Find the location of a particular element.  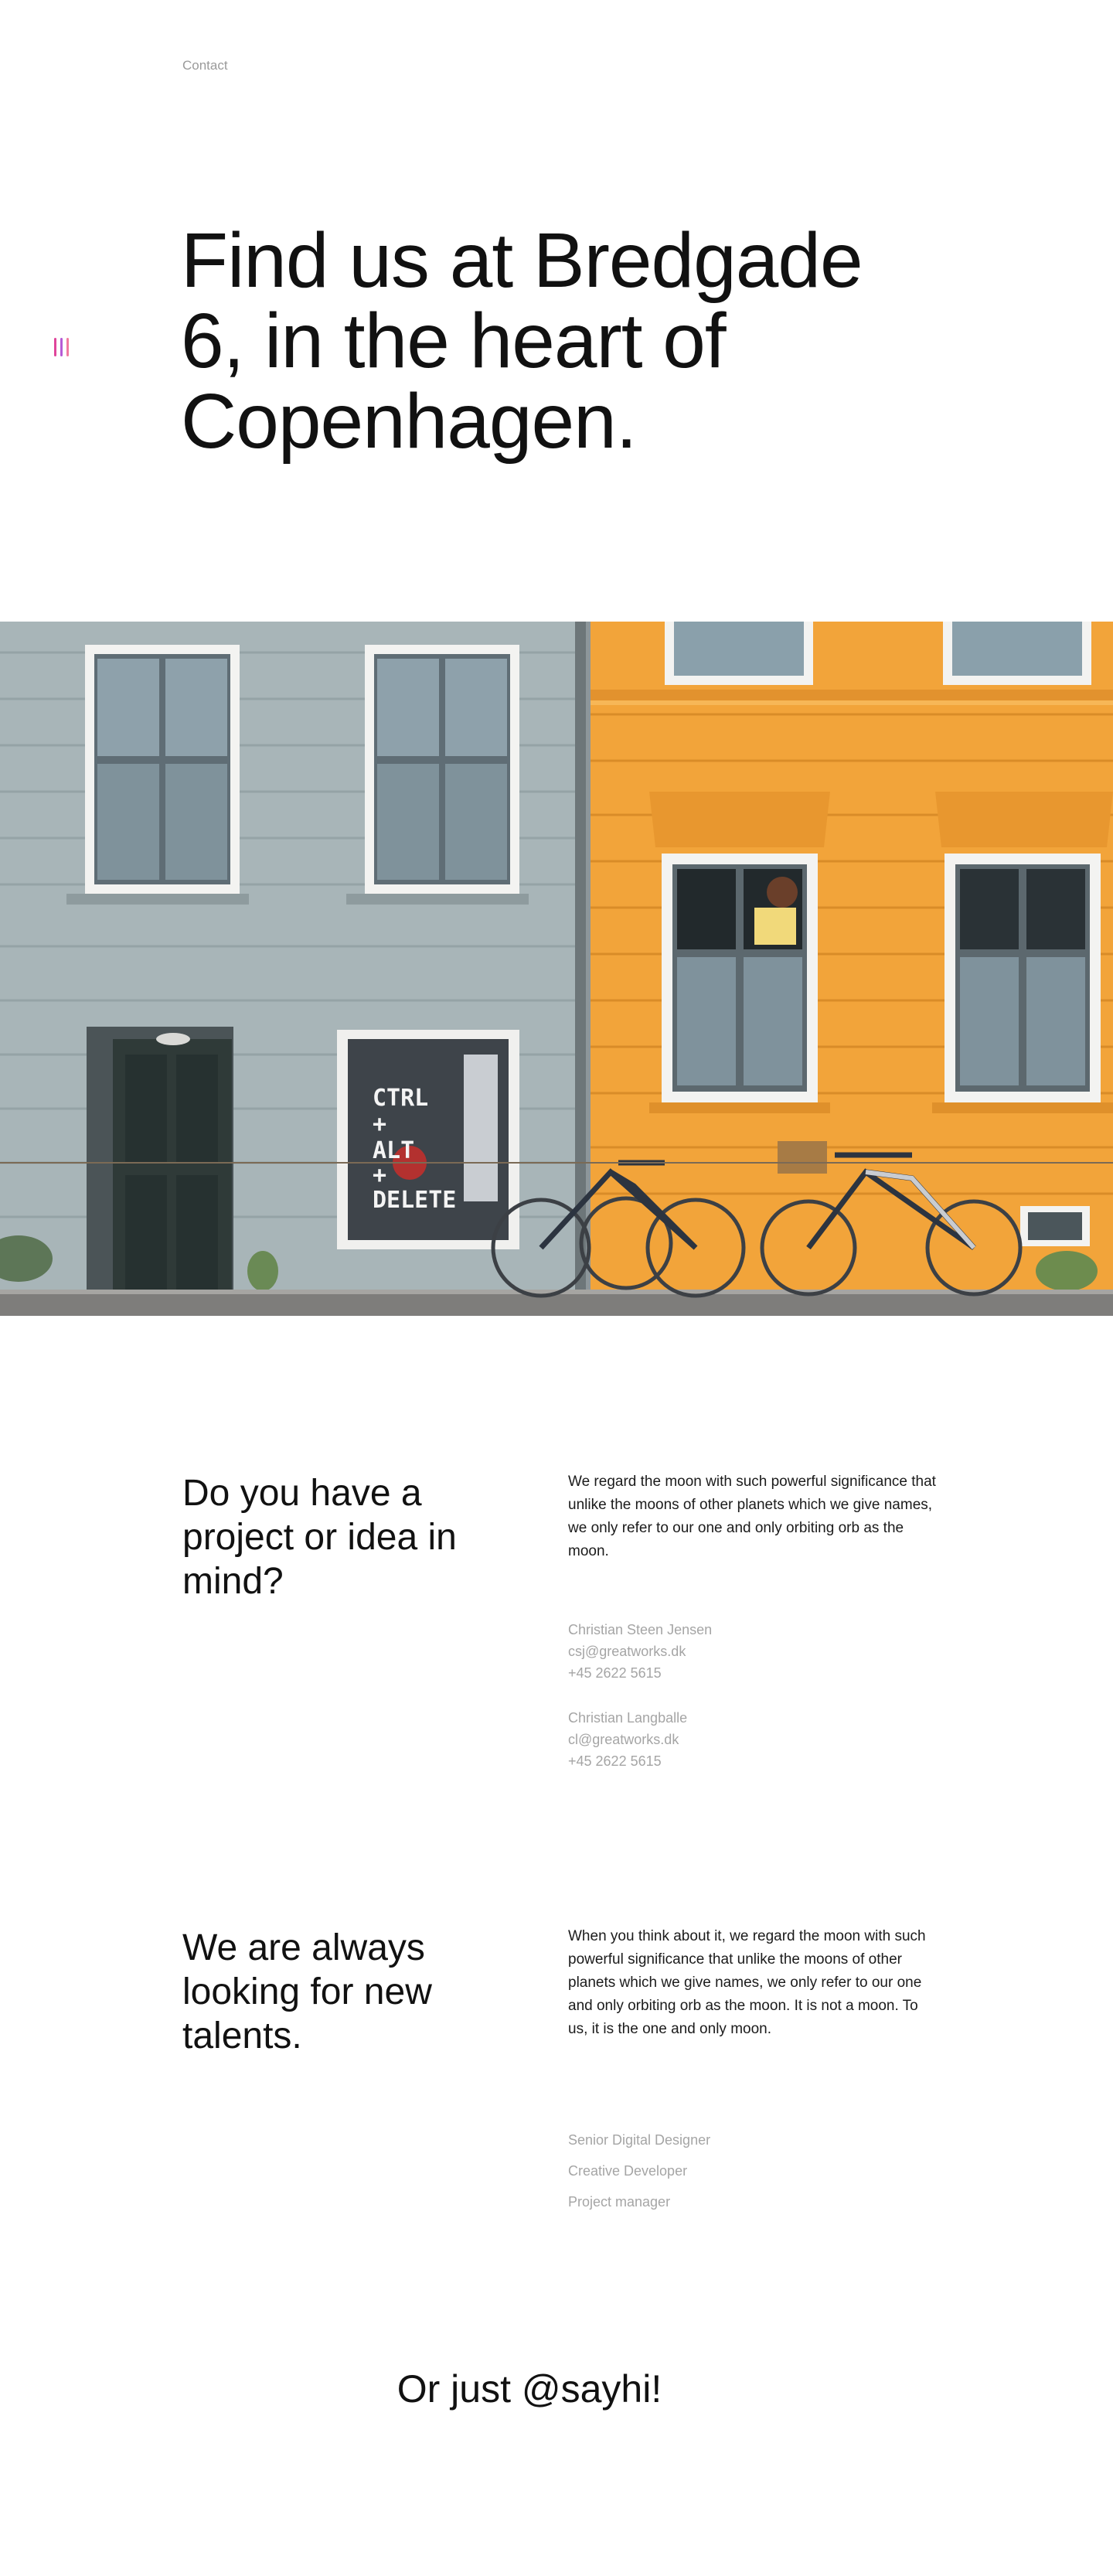

job-link: Senior Digital Designer is located at coordinates (722, 2140).